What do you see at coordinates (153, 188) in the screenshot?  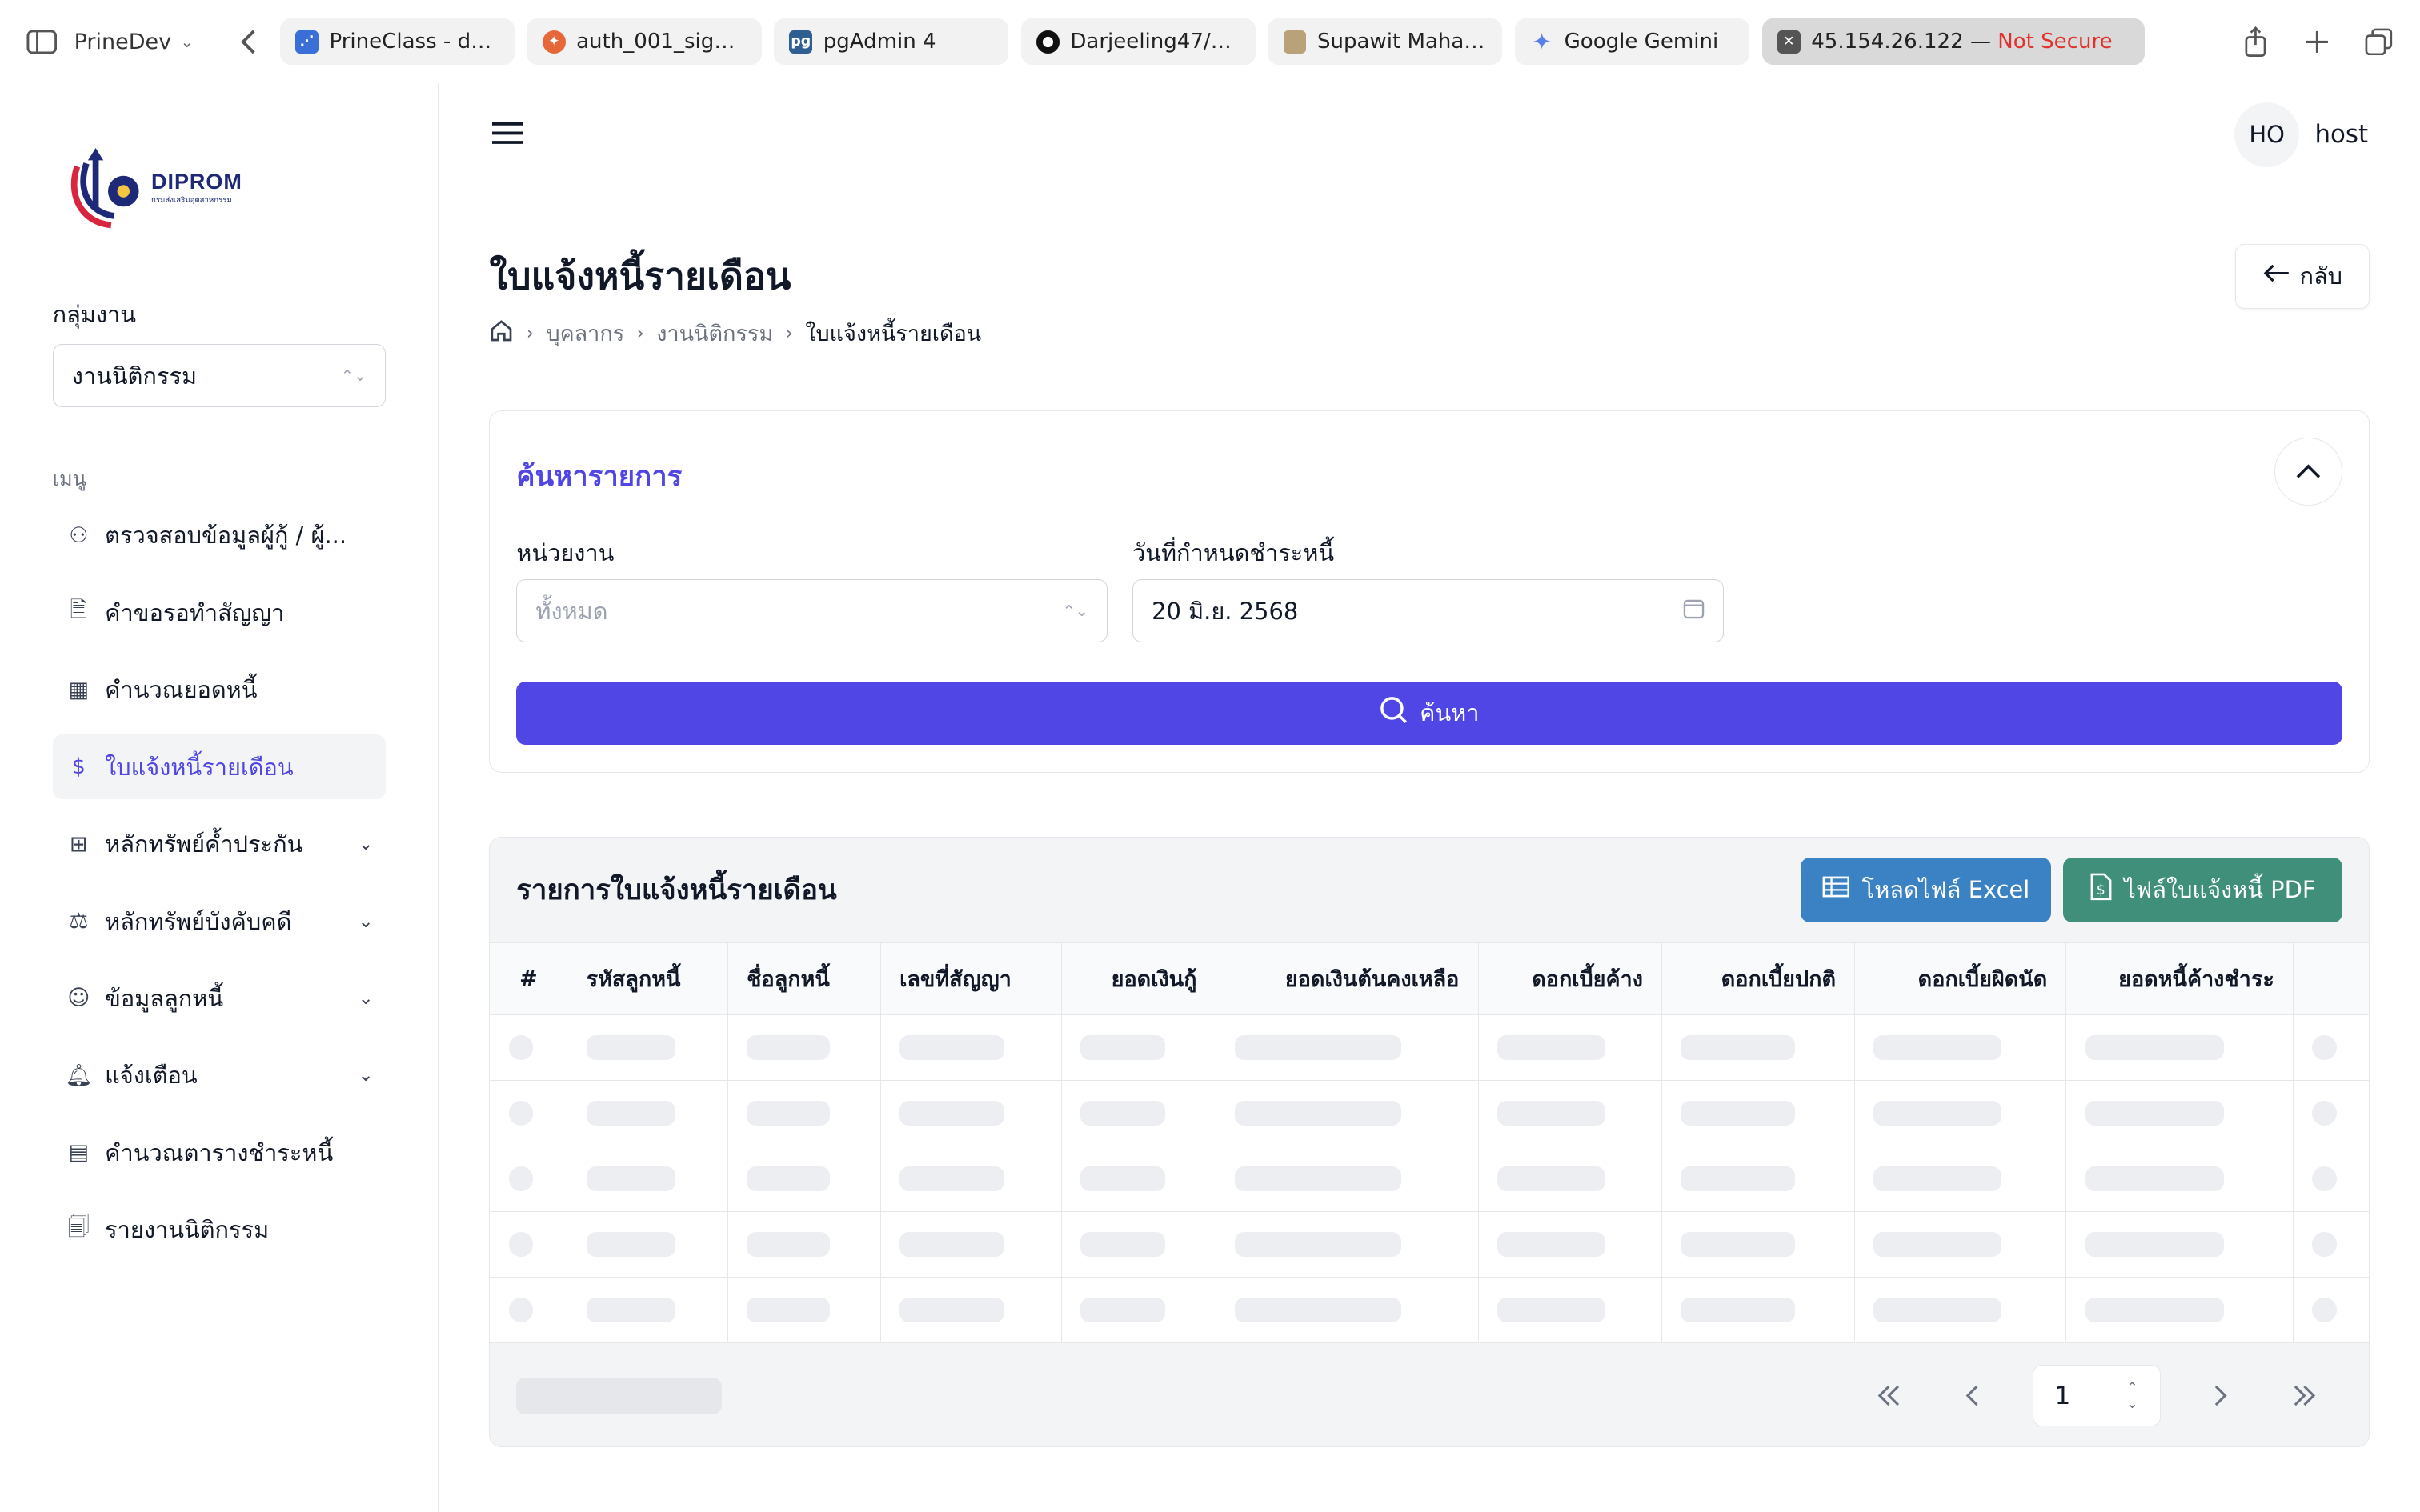 I see `logo: DIPROM กรมส่งเสริมอุตสาหกรรม` at bounding box center [153, 188].